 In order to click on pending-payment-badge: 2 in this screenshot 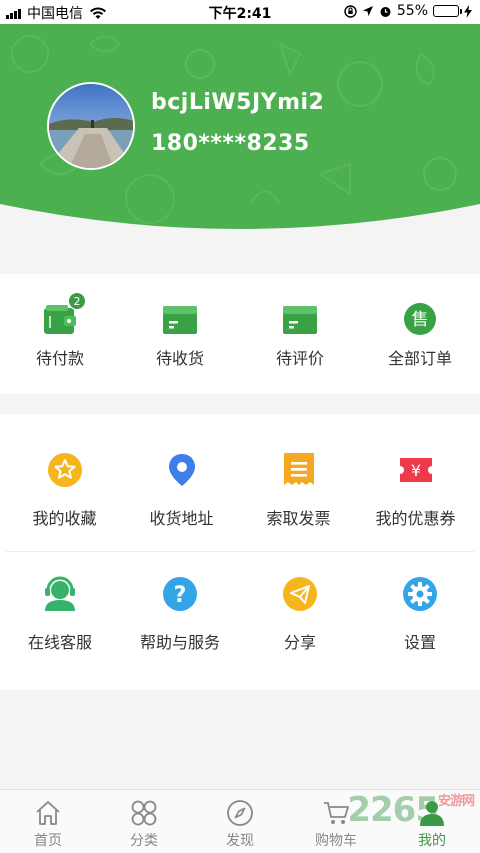, I will do `click(77, 301)`.